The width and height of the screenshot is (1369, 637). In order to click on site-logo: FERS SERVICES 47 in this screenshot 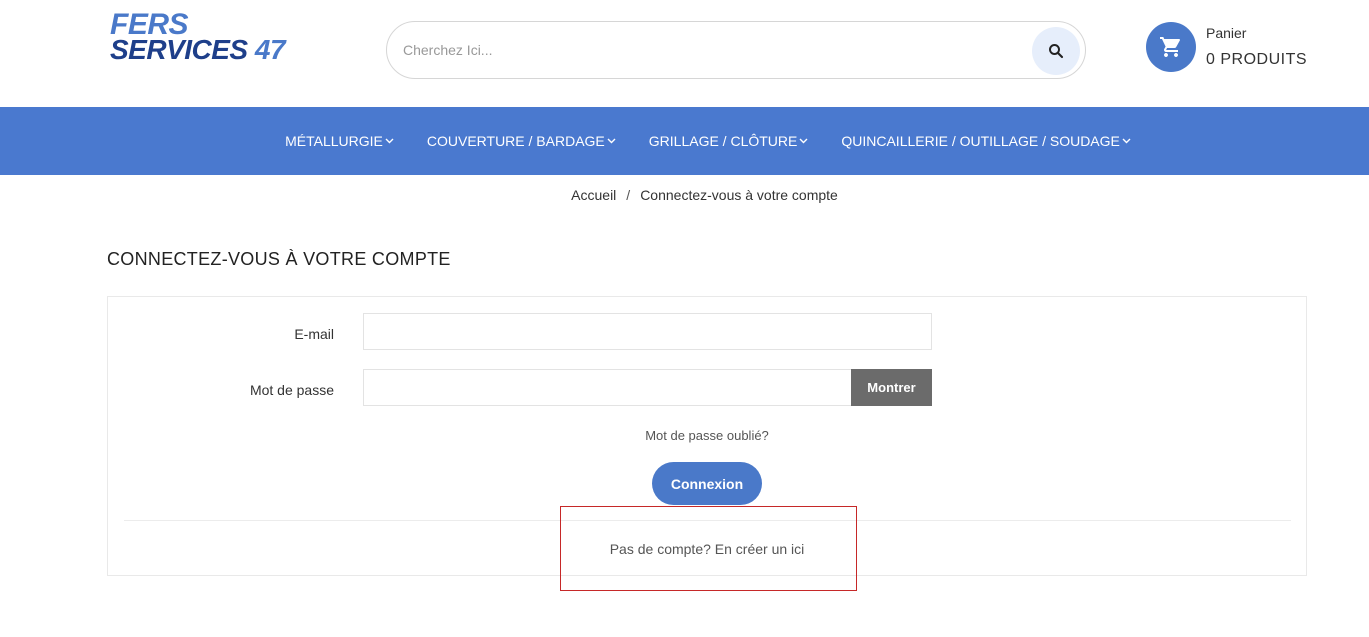, I will do `click(210, 37)`.